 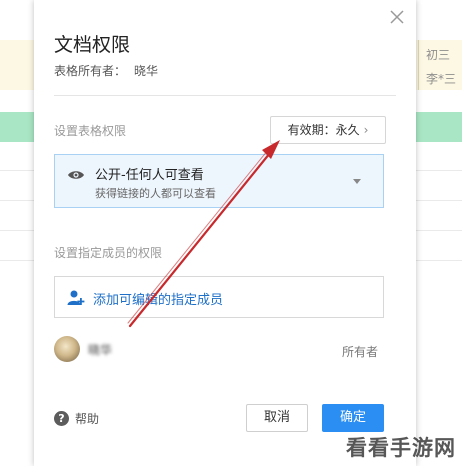 I want to click on permission-select-subtitle: 获得链接的人都可以查看, so click(x=155, y=193).